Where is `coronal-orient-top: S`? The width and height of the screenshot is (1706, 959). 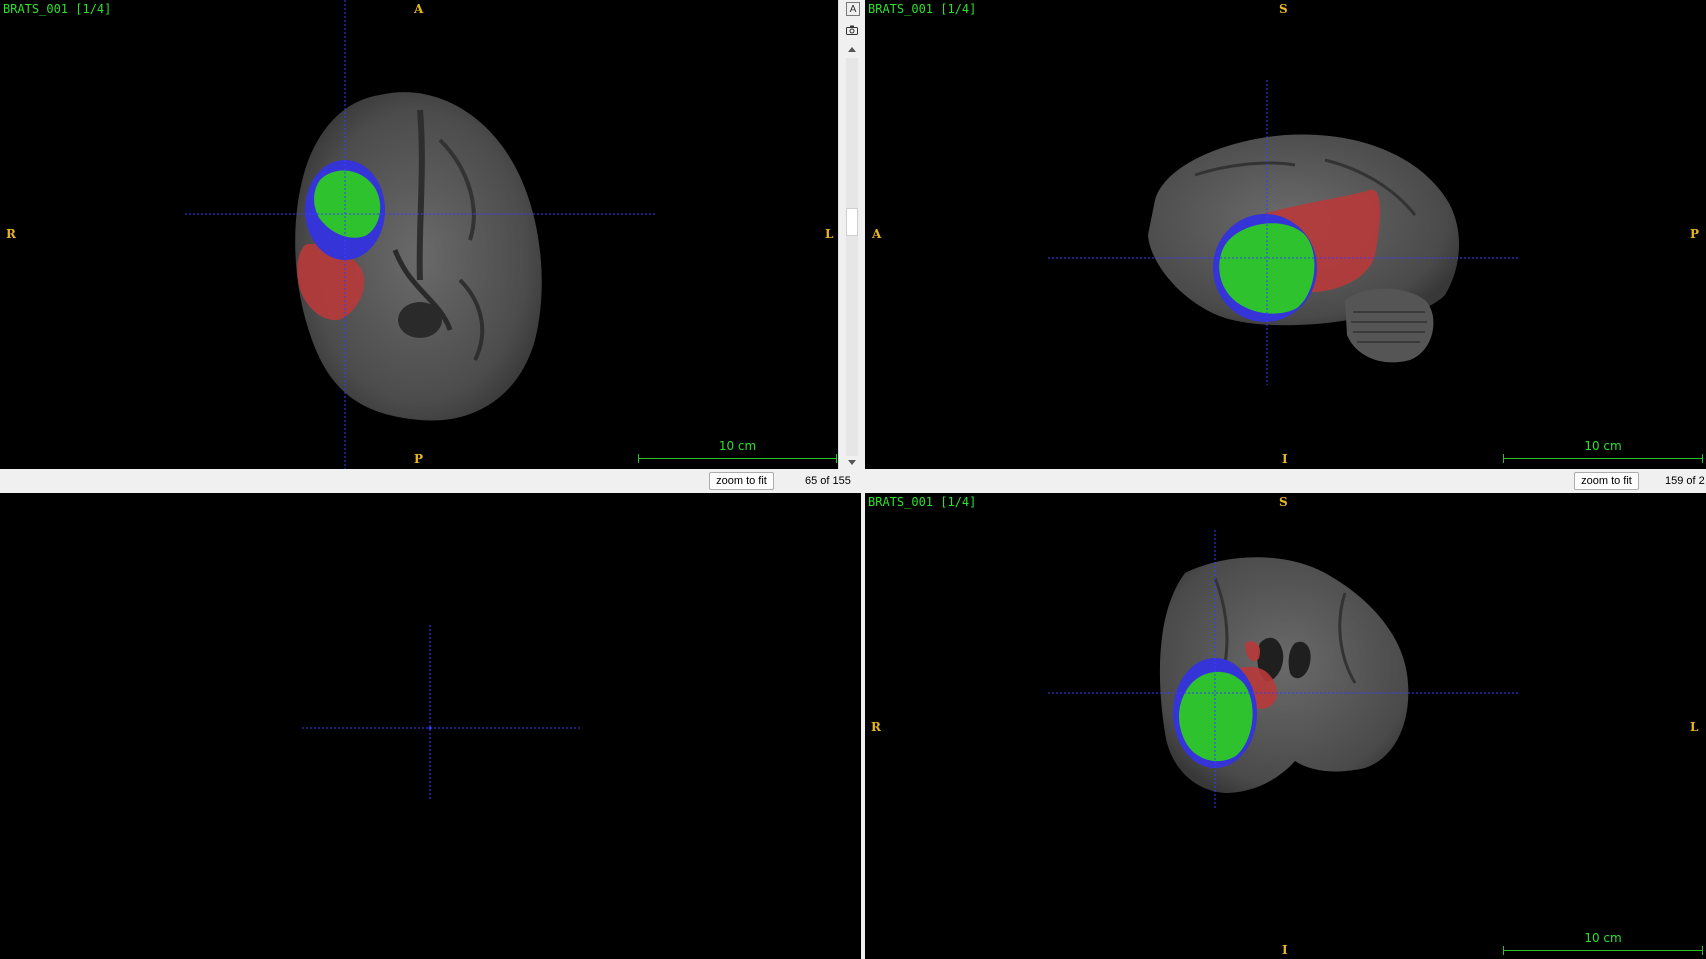 coronal-orient-top: S is located at coordinates (1283, 502).